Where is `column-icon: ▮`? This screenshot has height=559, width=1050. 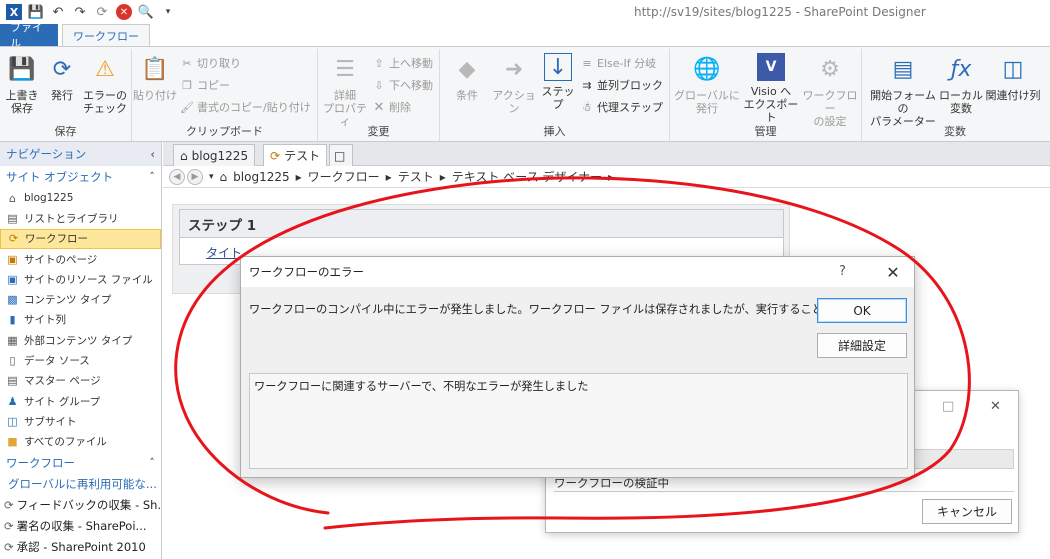
column-icon: ▮ is located at coordinates (12, 320).